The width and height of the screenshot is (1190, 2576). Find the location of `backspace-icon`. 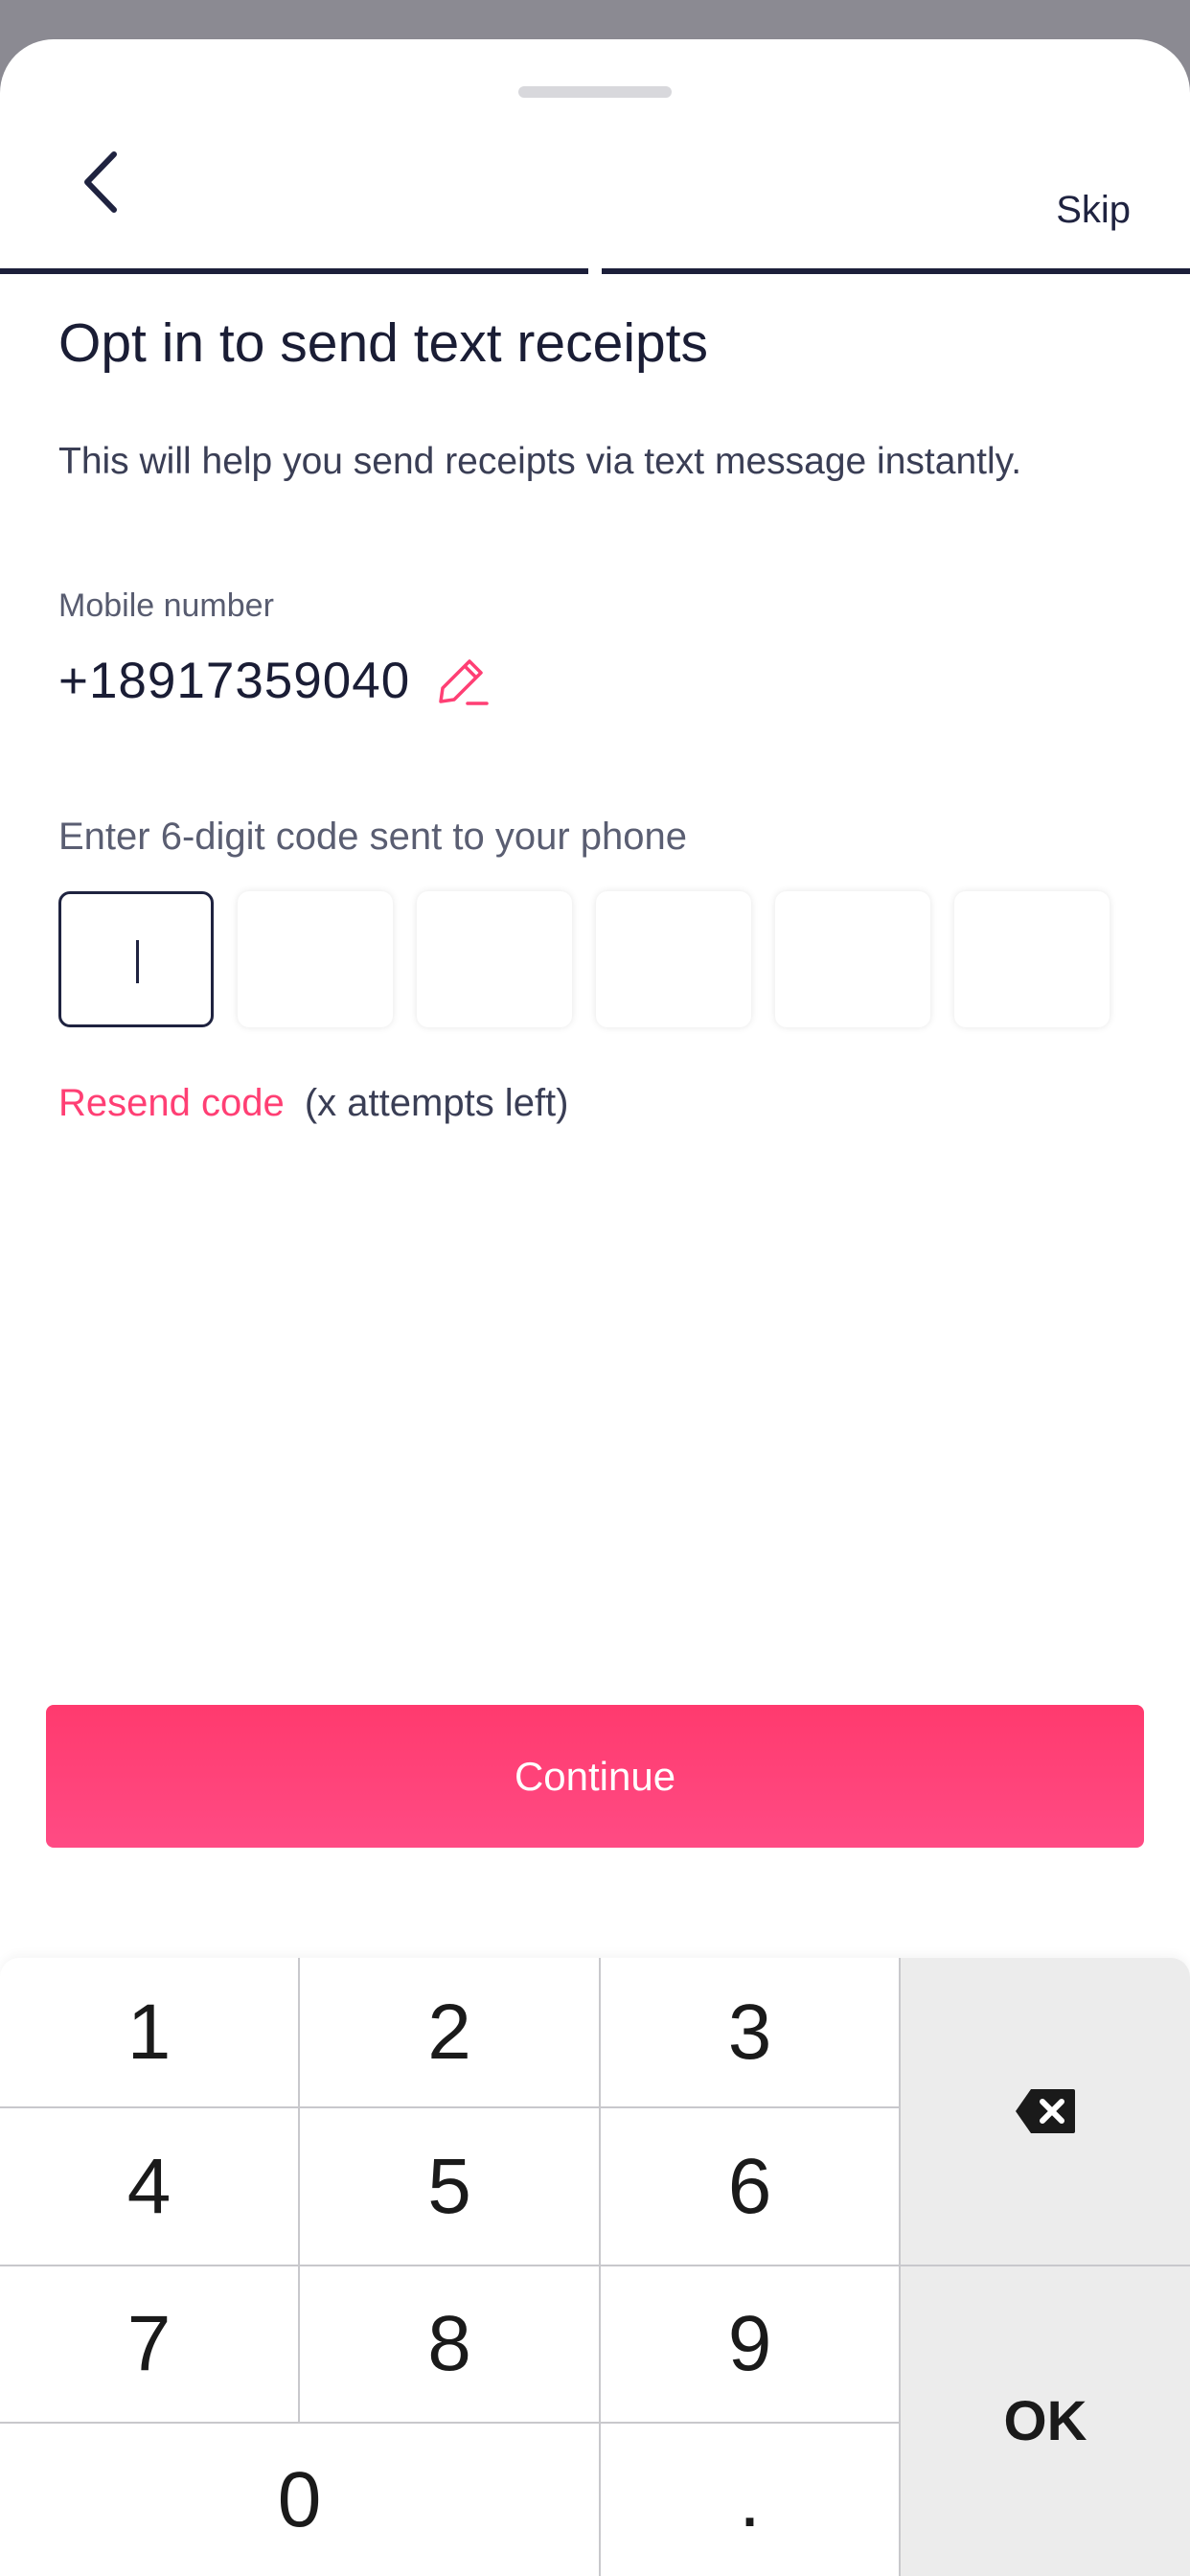

backspace-icon is located at coordinates (1045, 2111).